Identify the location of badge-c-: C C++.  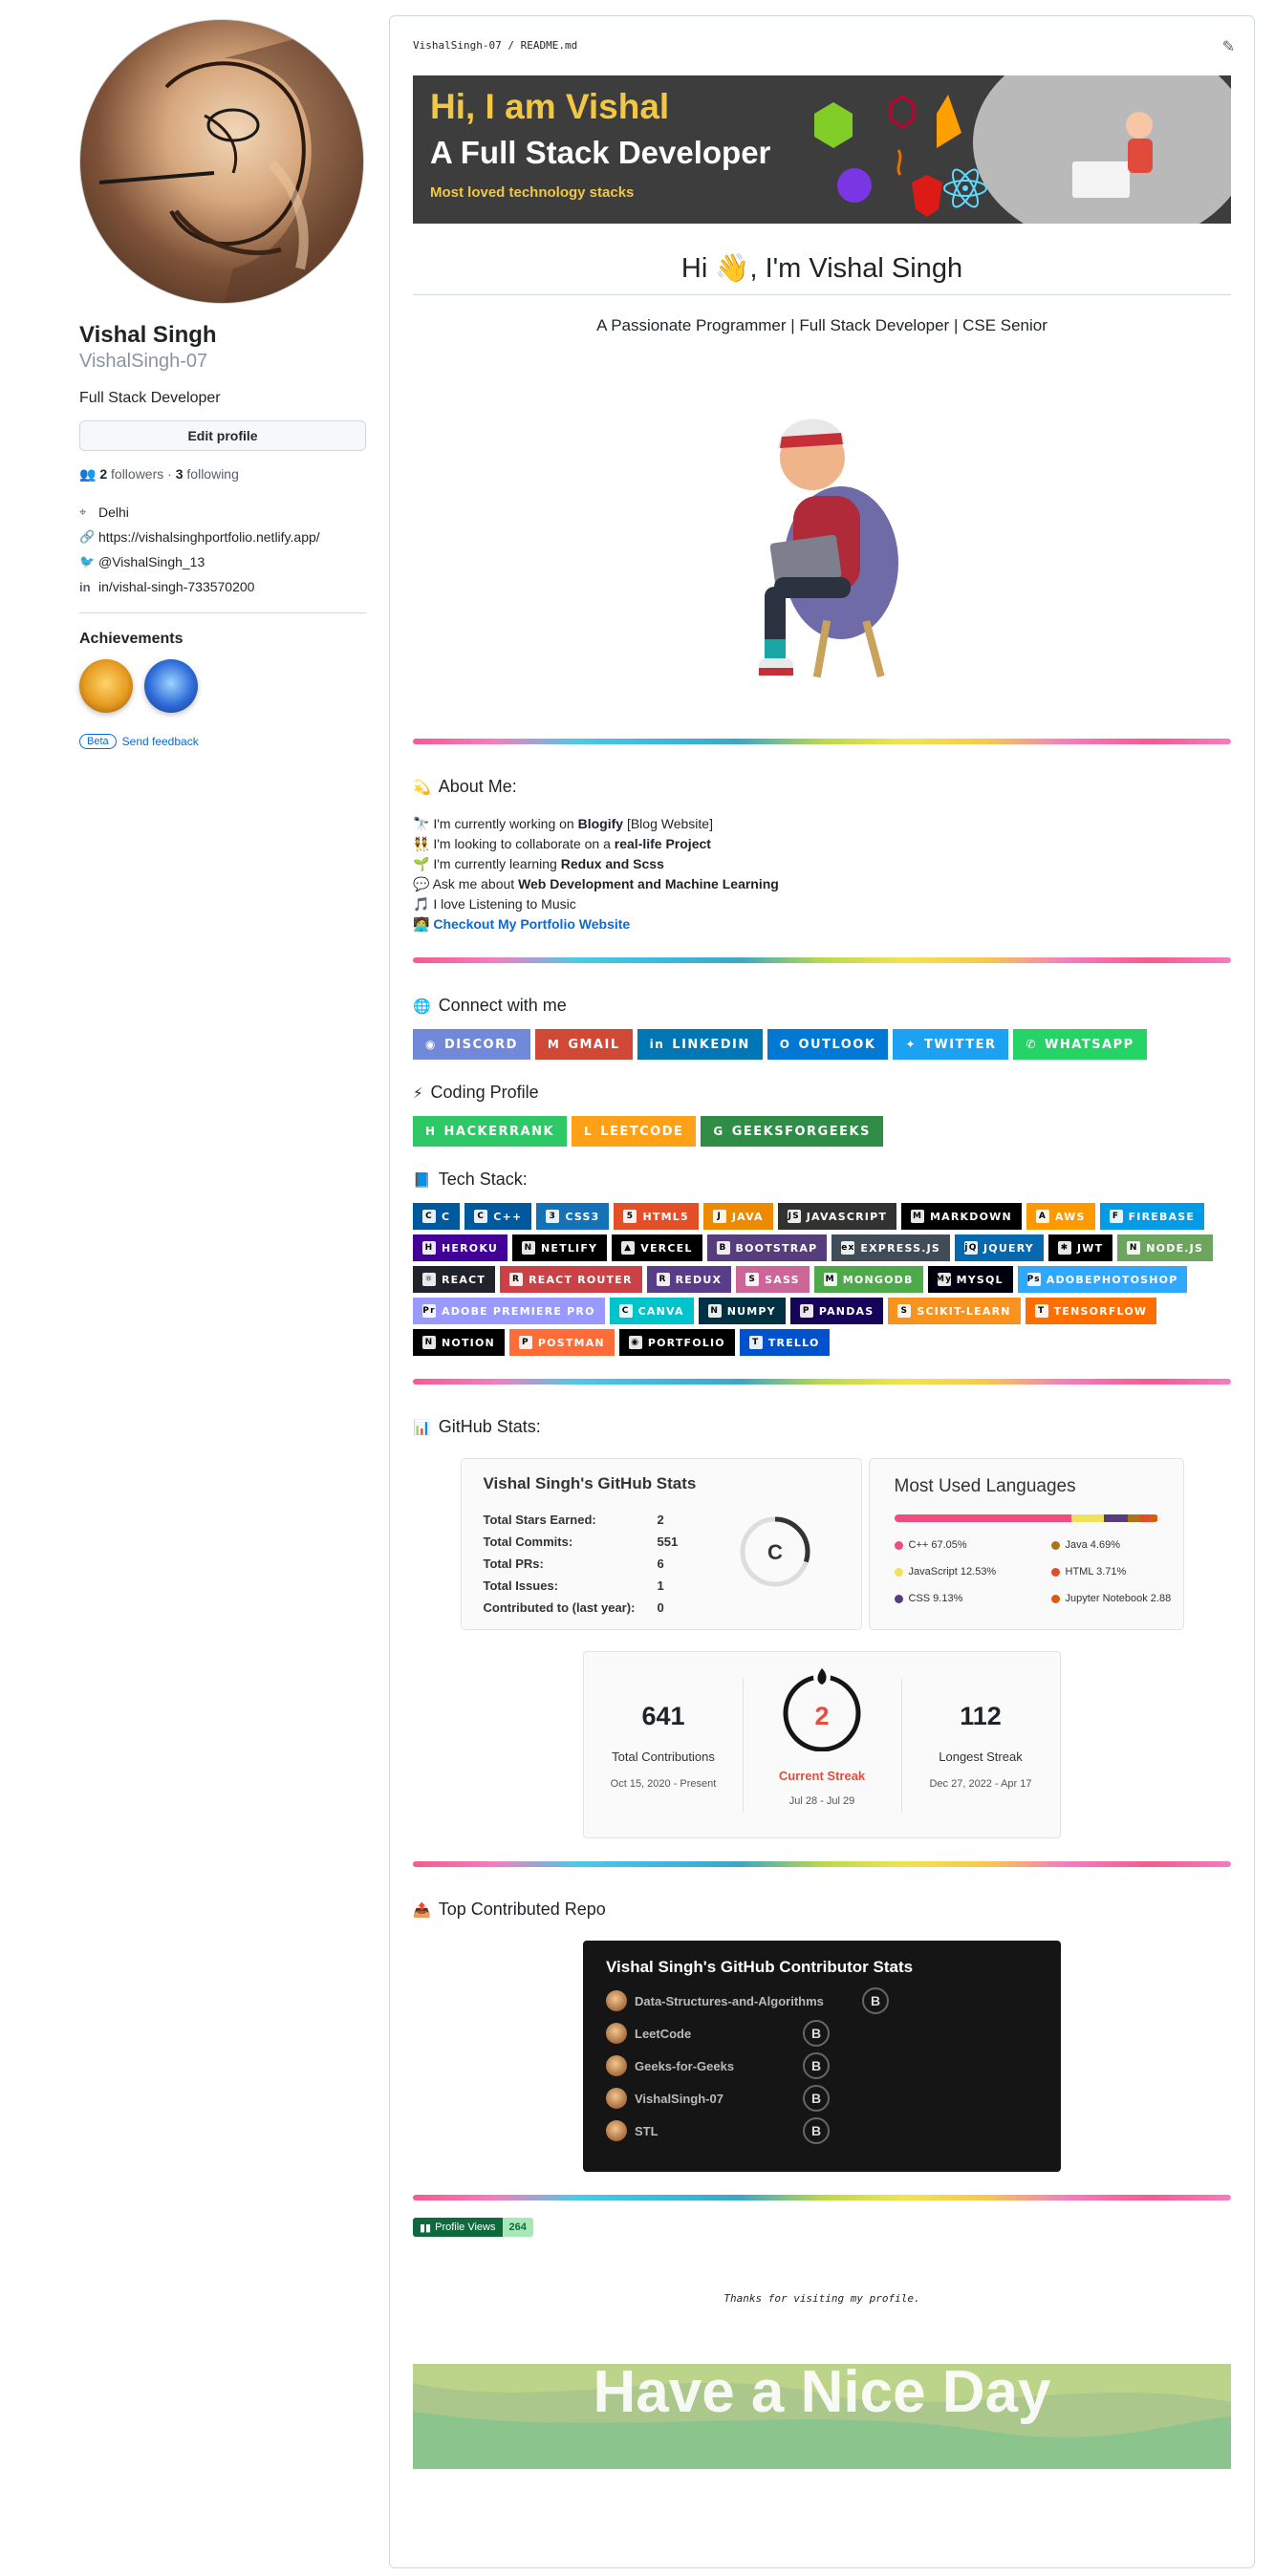
(498, 1216).